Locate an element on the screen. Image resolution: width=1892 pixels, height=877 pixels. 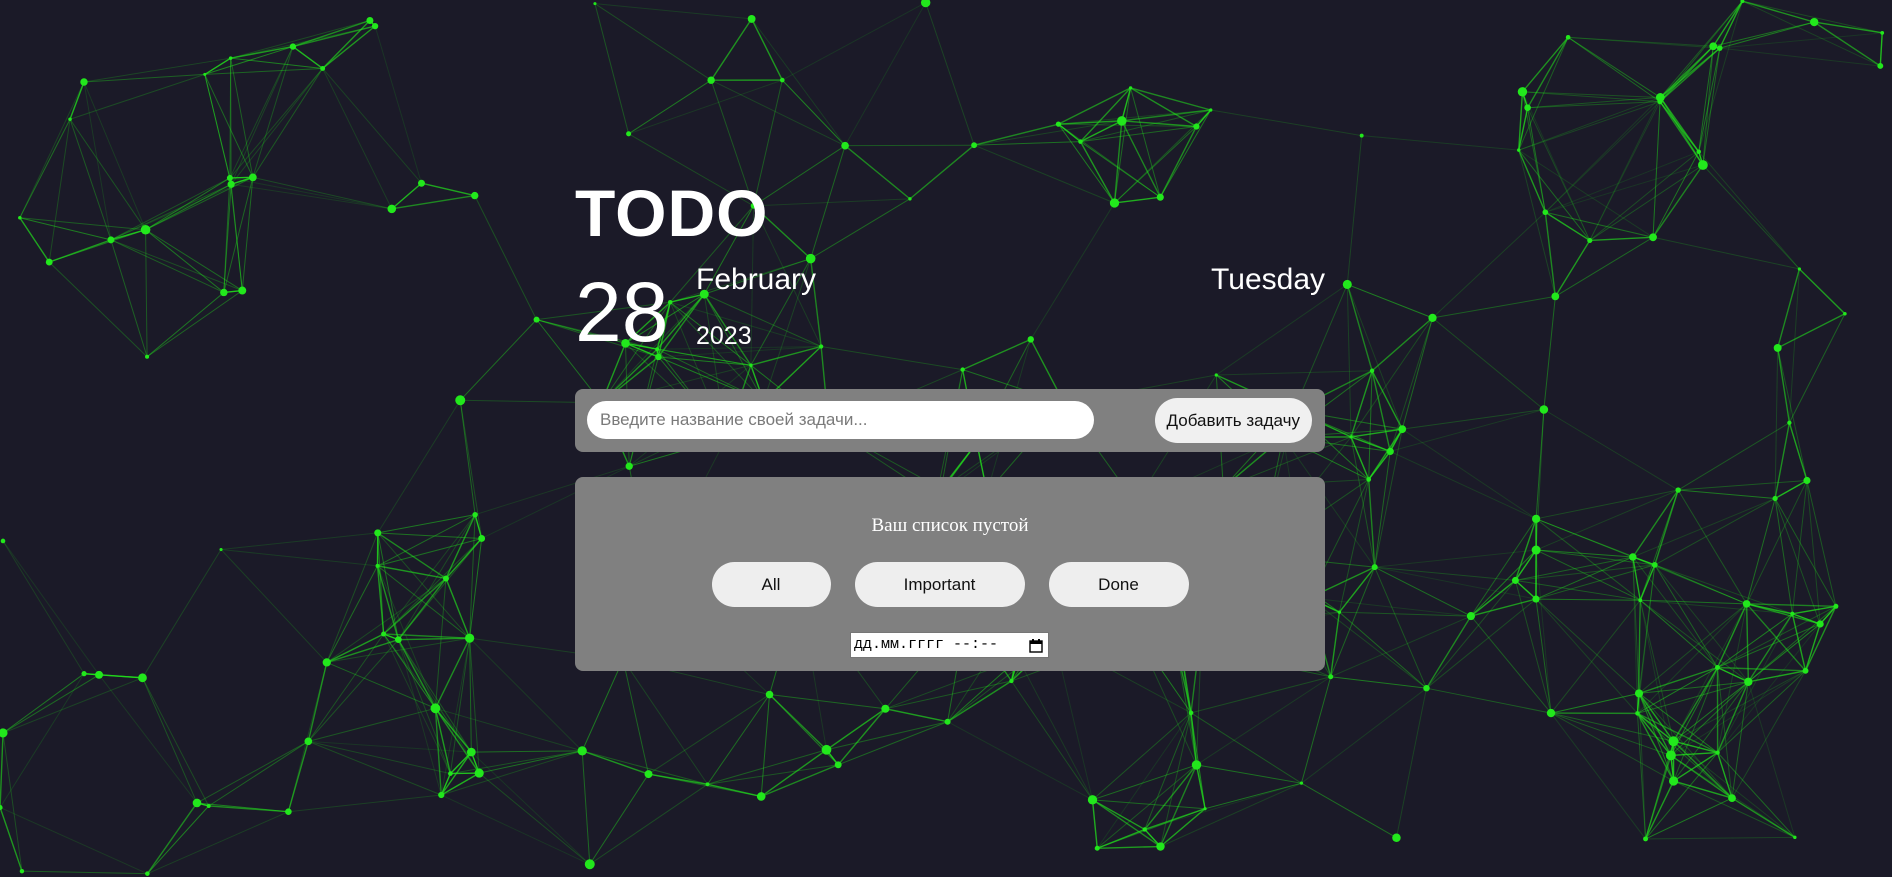
filter-important-button: Important is located at coordinates (939, 584).